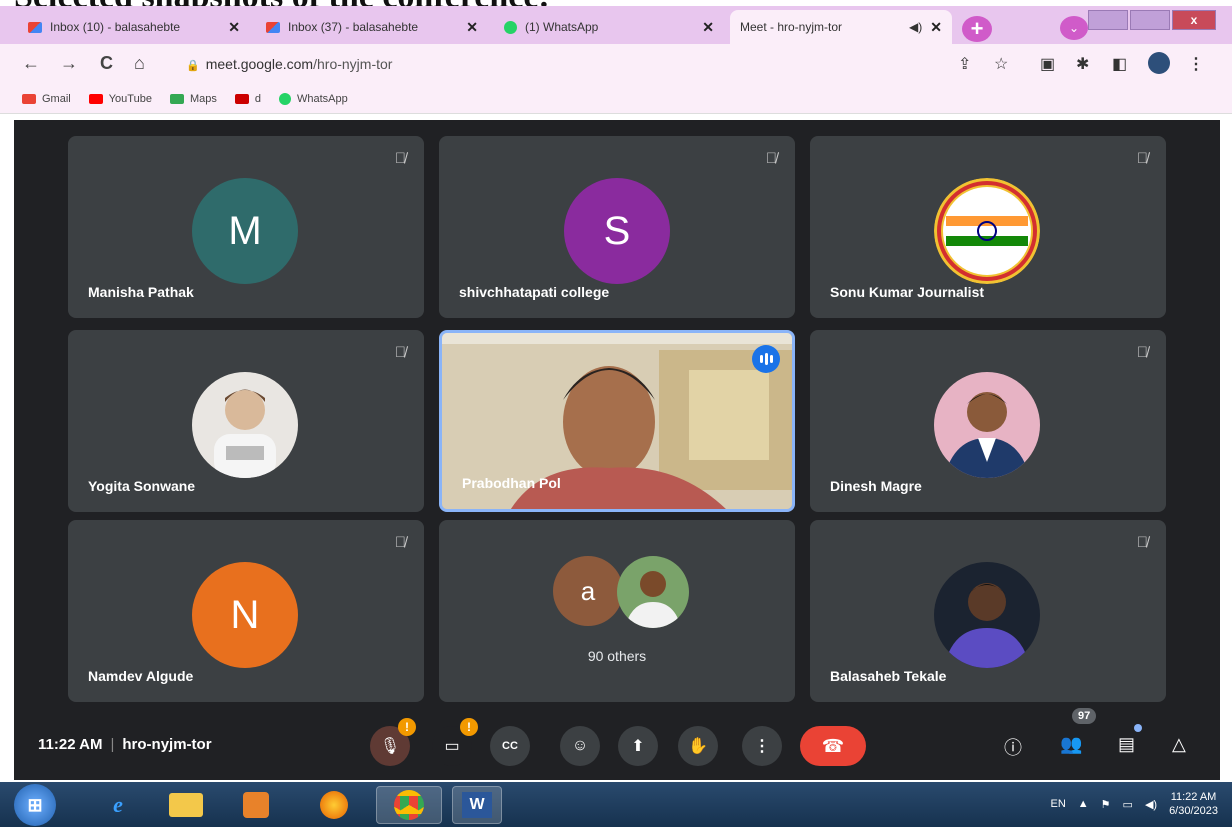  I want to click on activities-icon: △, so click(1179, 744).